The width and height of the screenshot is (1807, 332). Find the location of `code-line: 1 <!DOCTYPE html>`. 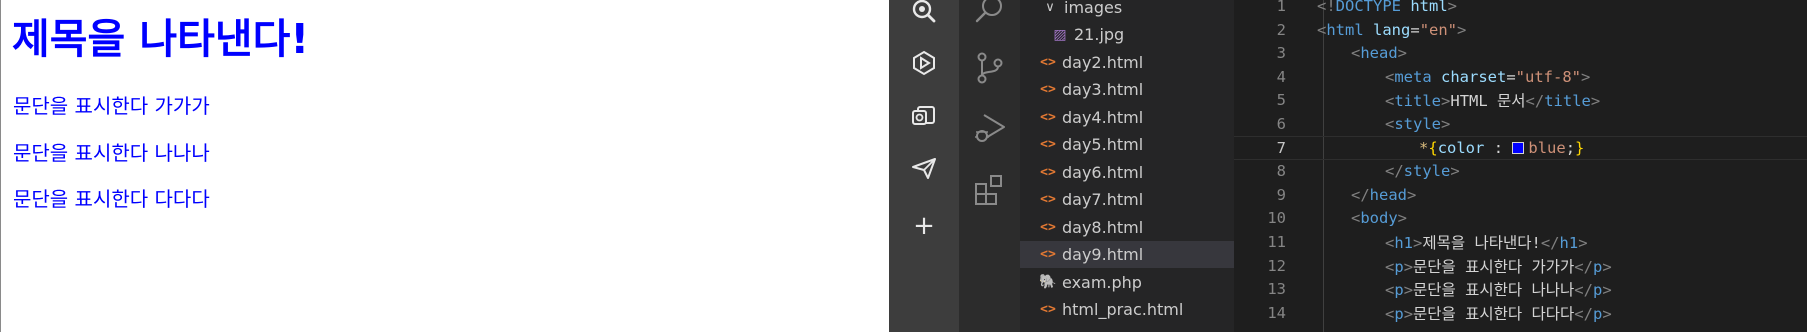

code-line: 1 <!DOCTYPE html> is located at coordinates (1520, 9).